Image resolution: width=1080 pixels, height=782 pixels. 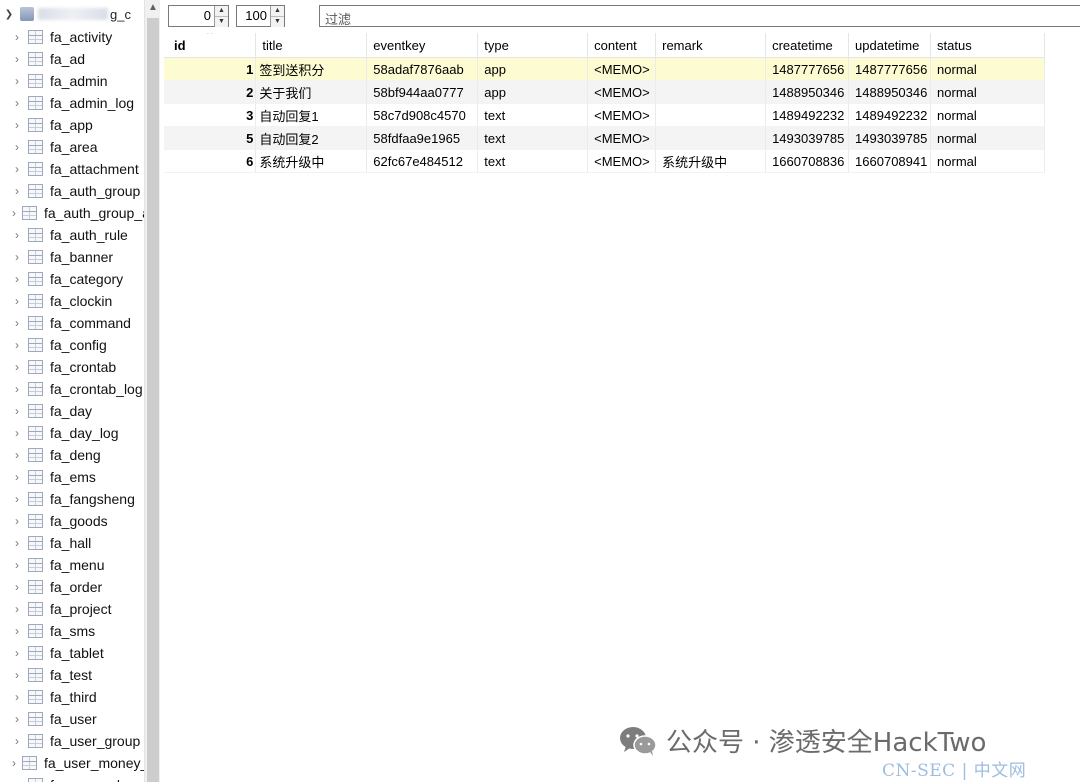 I want to click on sidebar-table-item: › fa_auth_rule, so click(x=72, y=235).